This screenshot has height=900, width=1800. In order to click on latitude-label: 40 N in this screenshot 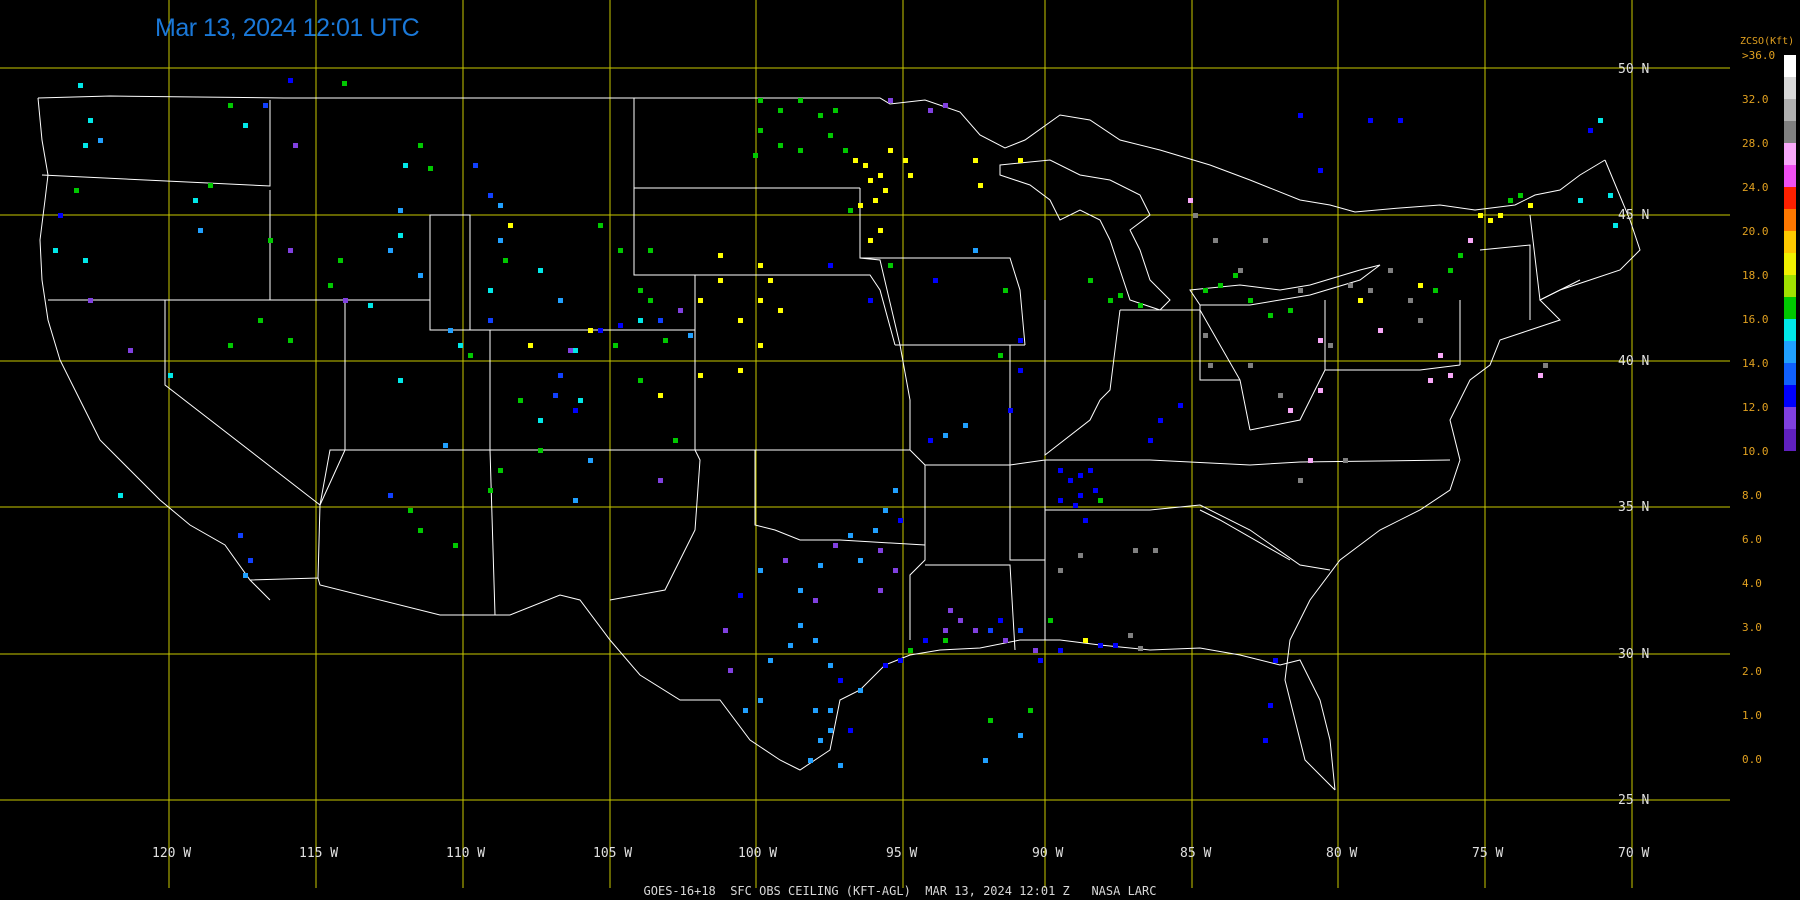, I will do `click(1634, 361)`.